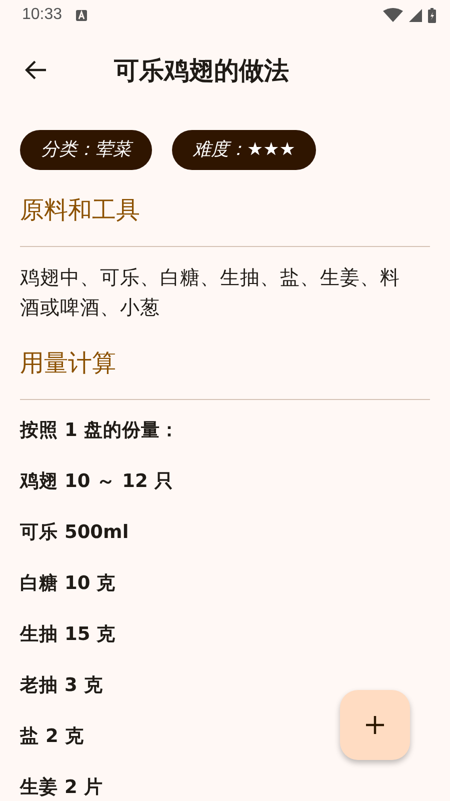 This screenshot has height=801, width=450. I want to click on battery-icon, so click(432, 15).